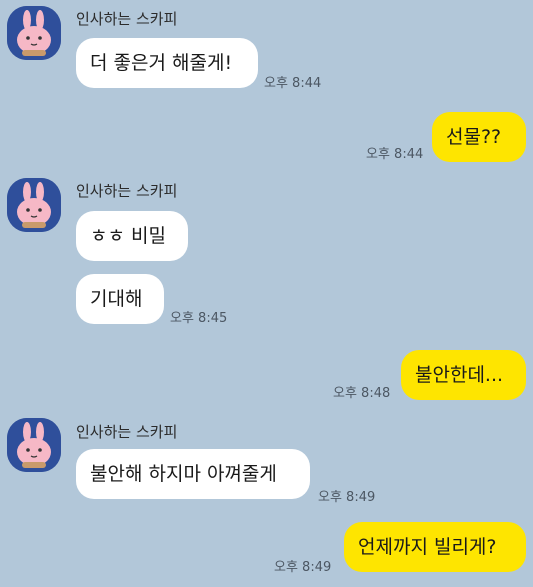 The image size is (533, 587). Describe the element at coordinates (193, 474) in the screenshot. I see `message-bubble-incoming: 불안해 하지마 아껴줄게` at that location.